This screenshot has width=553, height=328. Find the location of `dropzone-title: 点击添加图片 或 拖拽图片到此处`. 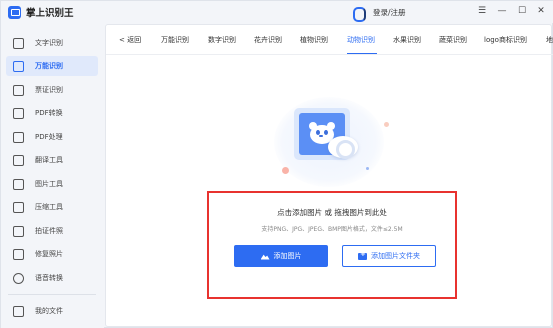

dropzone-title: 点击添加图片 或 拖拽图片到此处 is located at coordinates (332, 212).